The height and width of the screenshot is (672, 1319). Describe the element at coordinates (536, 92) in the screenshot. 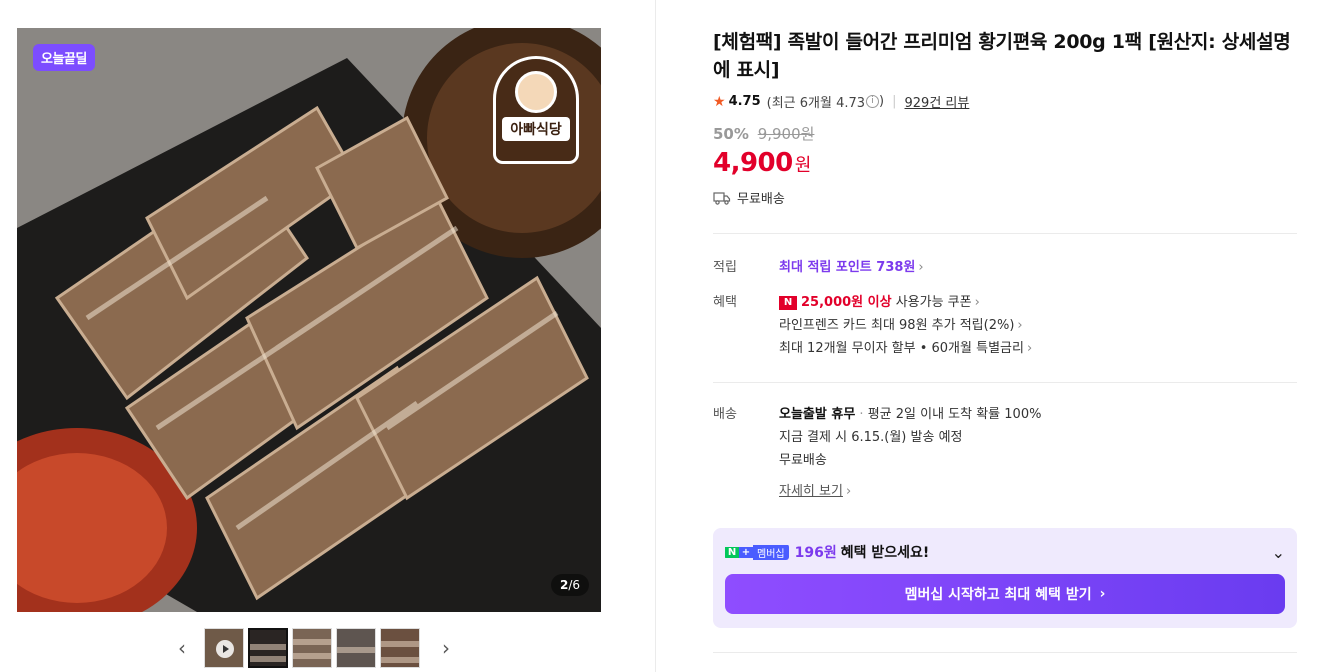

I see `chef-face-icon` at that location.